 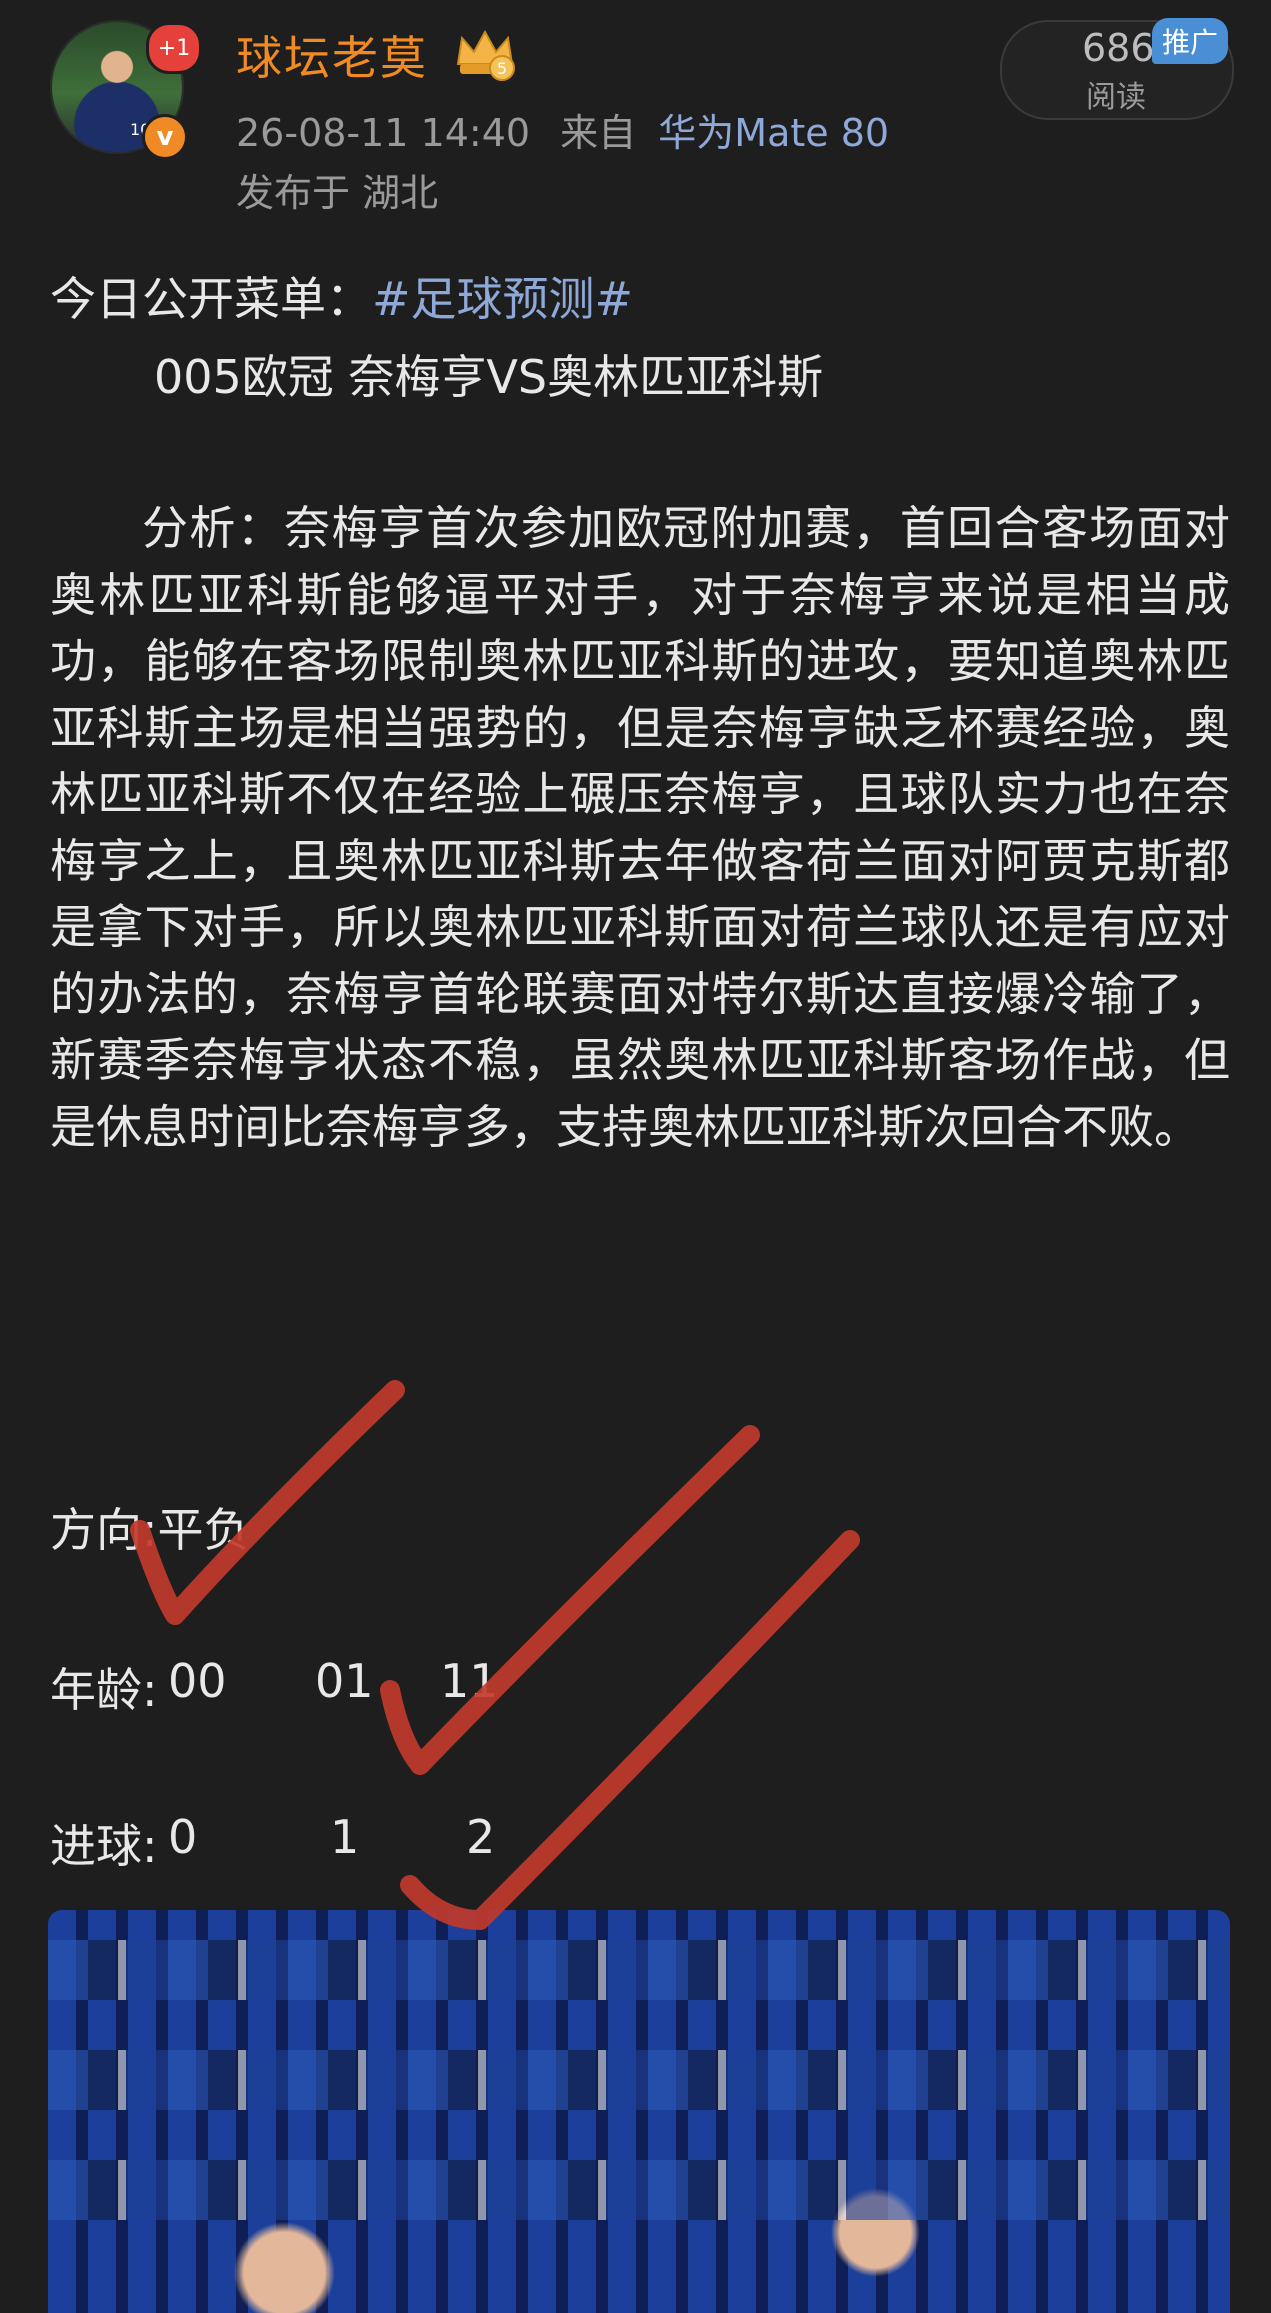 What do you see at coordinates (481, 1837) in the screenshot?
I see `goals-value: 2` at bounding box center [481, 1837].